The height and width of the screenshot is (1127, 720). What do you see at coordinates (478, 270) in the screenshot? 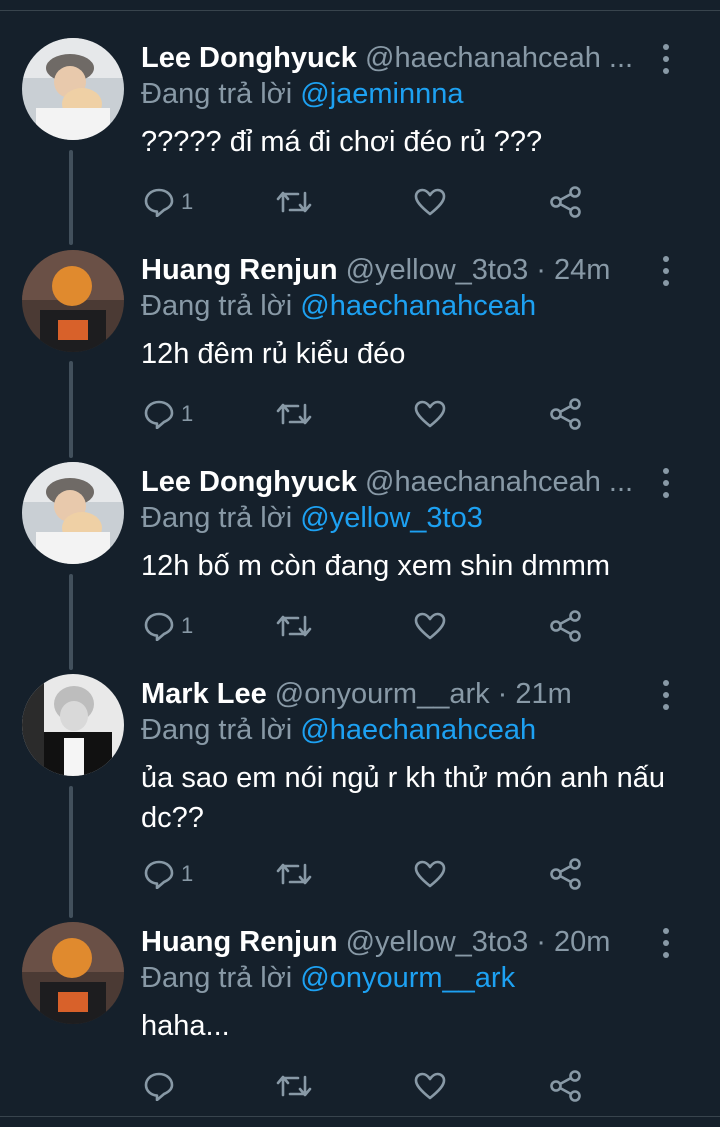
I see `user-handle: @yellow_3to3 · 24m` at bounding box center [478, 270].